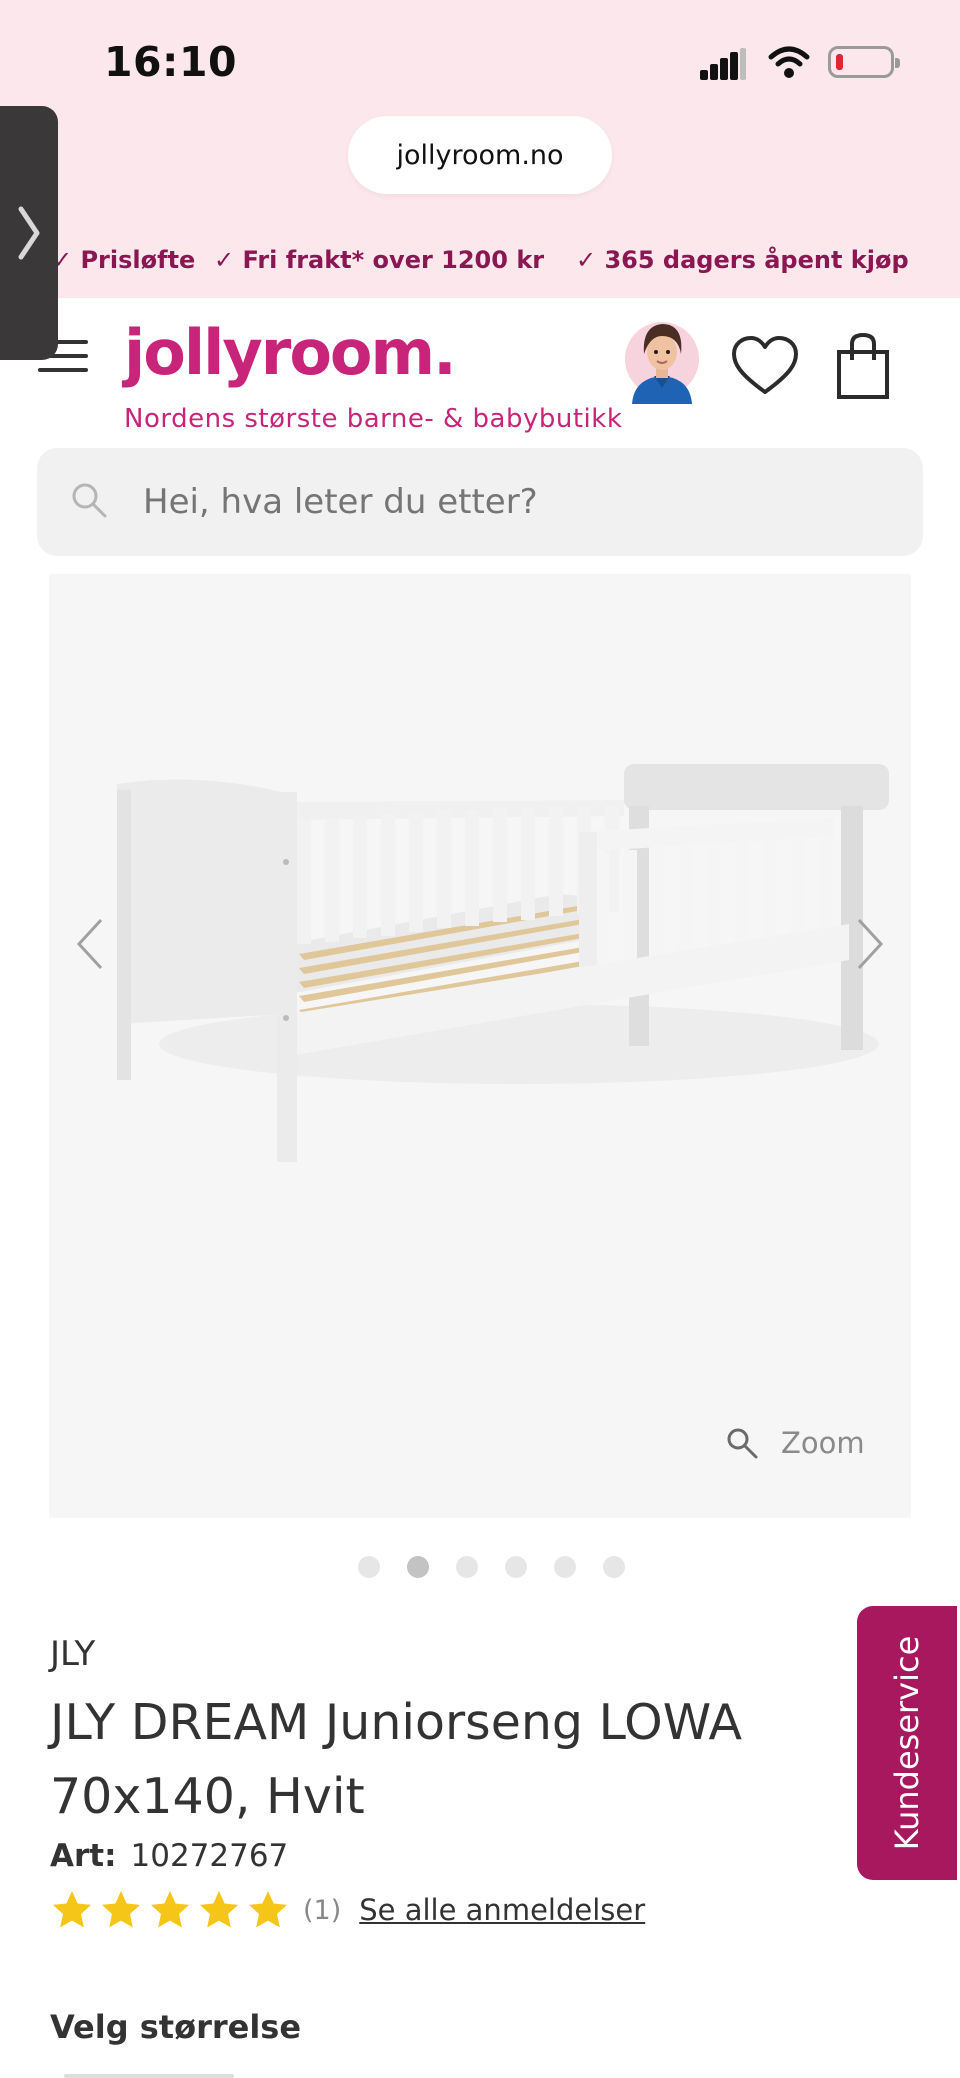 The height and width of the screenshot is (2078, 960). I want to click on review-count: (1), so click(322, 1910).